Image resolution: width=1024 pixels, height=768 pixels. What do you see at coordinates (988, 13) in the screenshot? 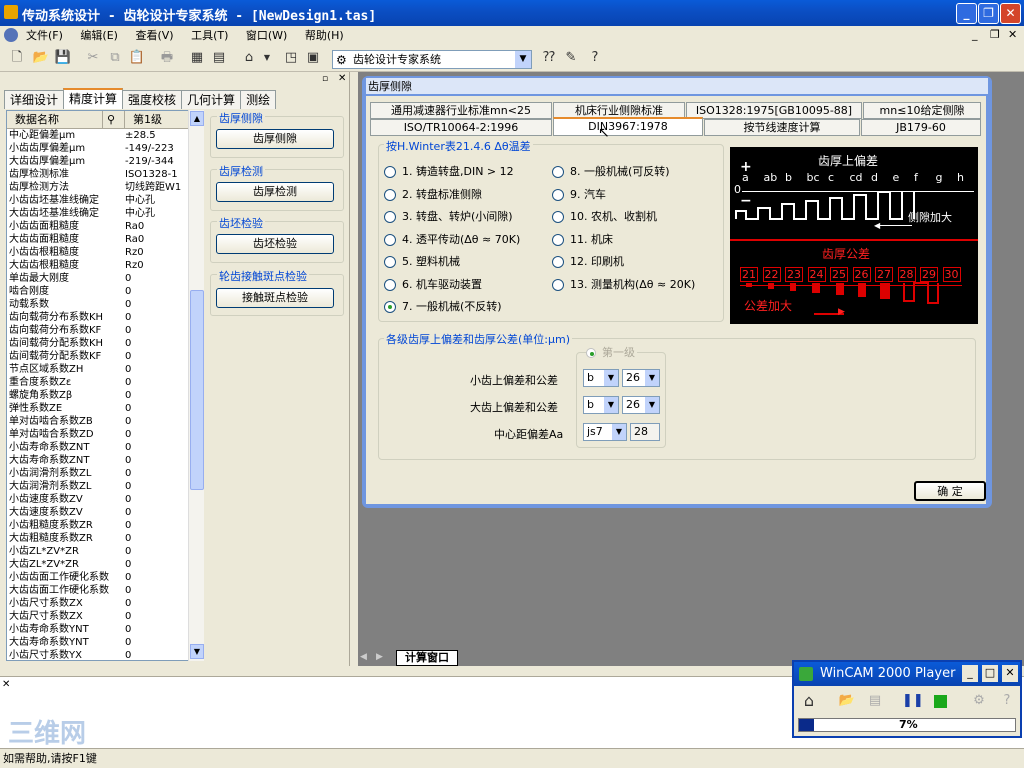
I see `restore-button: ❐` at bounding box center [988, 13].